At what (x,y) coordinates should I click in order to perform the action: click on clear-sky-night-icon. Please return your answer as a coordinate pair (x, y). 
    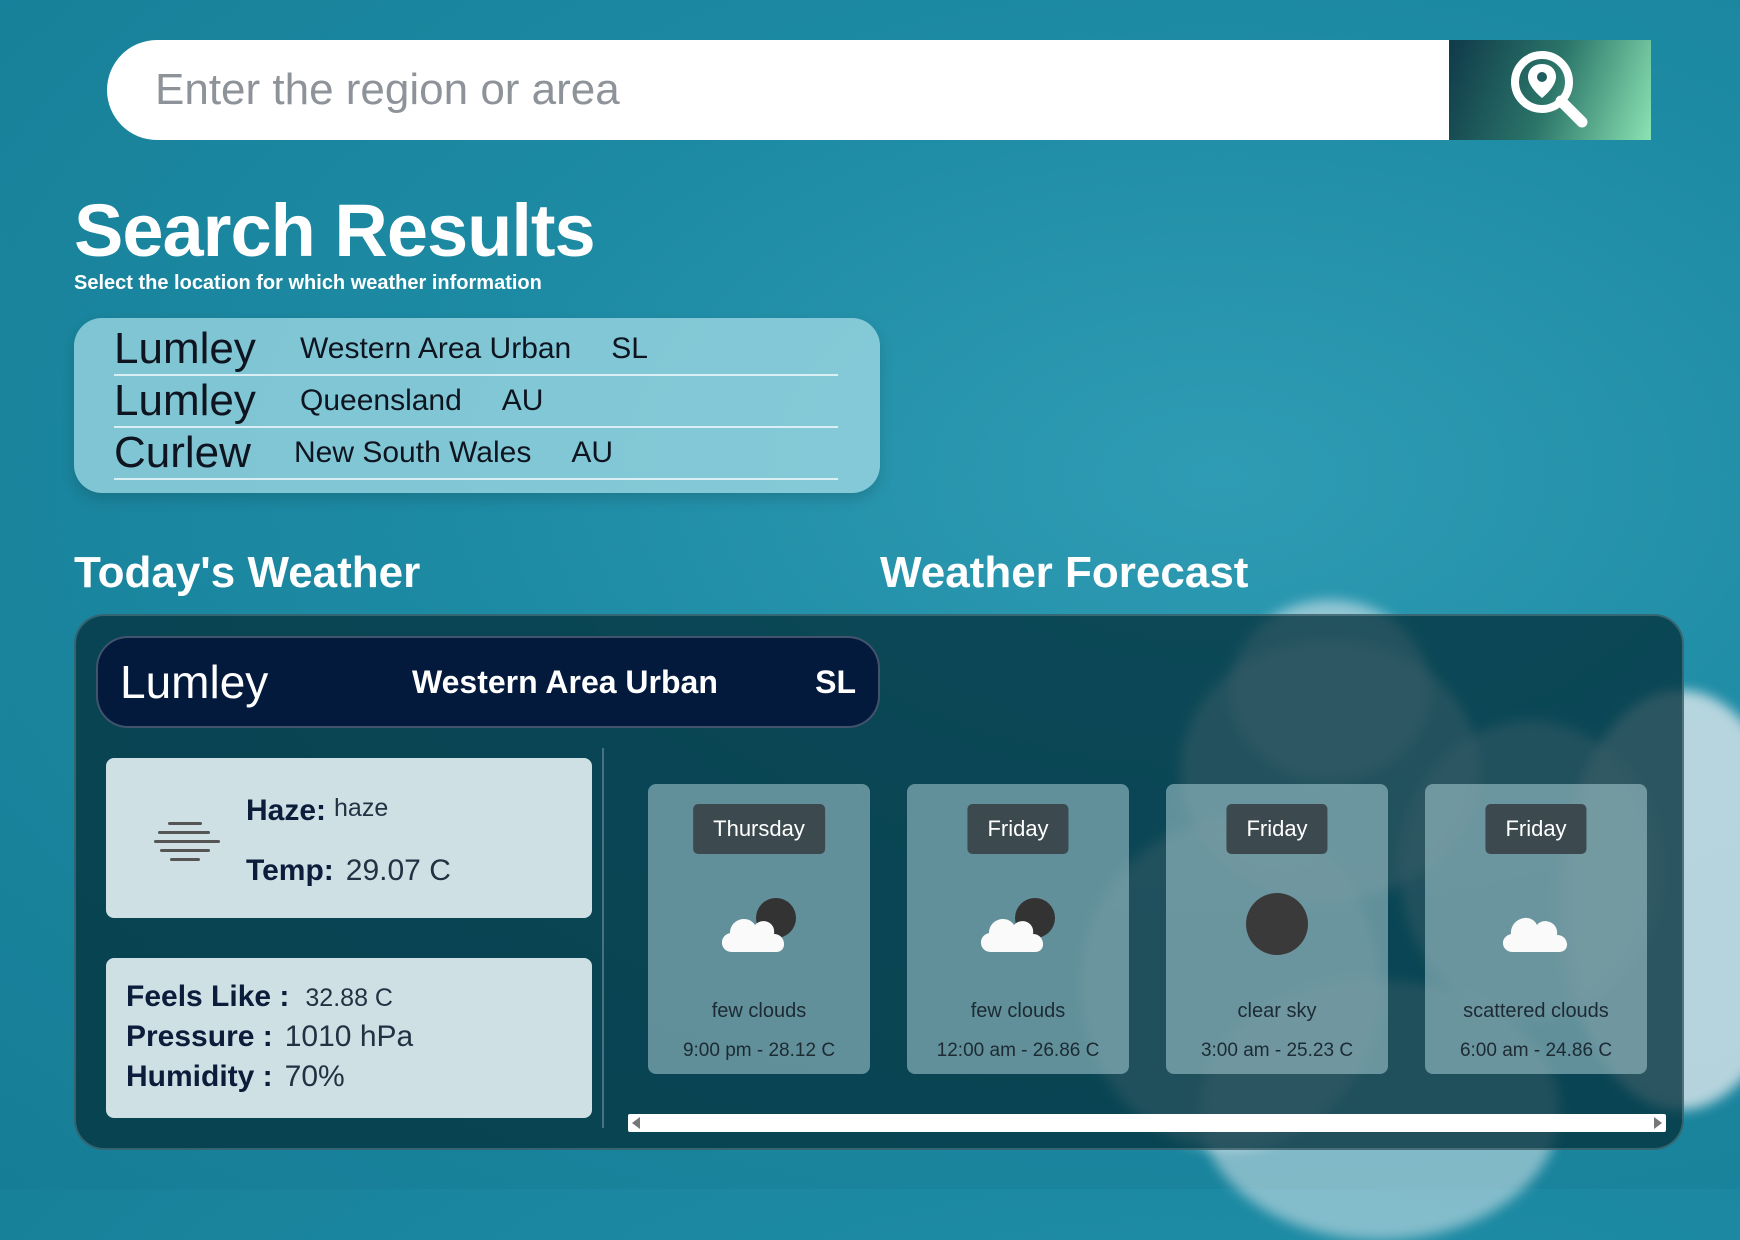
    Looking at the image, I should click on (1277, 924).